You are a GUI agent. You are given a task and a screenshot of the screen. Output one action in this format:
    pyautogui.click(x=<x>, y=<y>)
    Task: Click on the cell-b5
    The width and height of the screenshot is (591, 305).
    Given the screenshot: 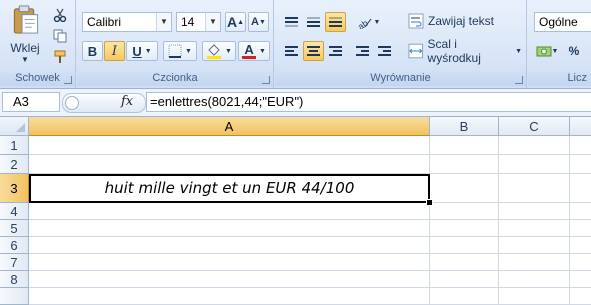 What is the action you would take?
    pyautogui.click(x=464, y=228)
    